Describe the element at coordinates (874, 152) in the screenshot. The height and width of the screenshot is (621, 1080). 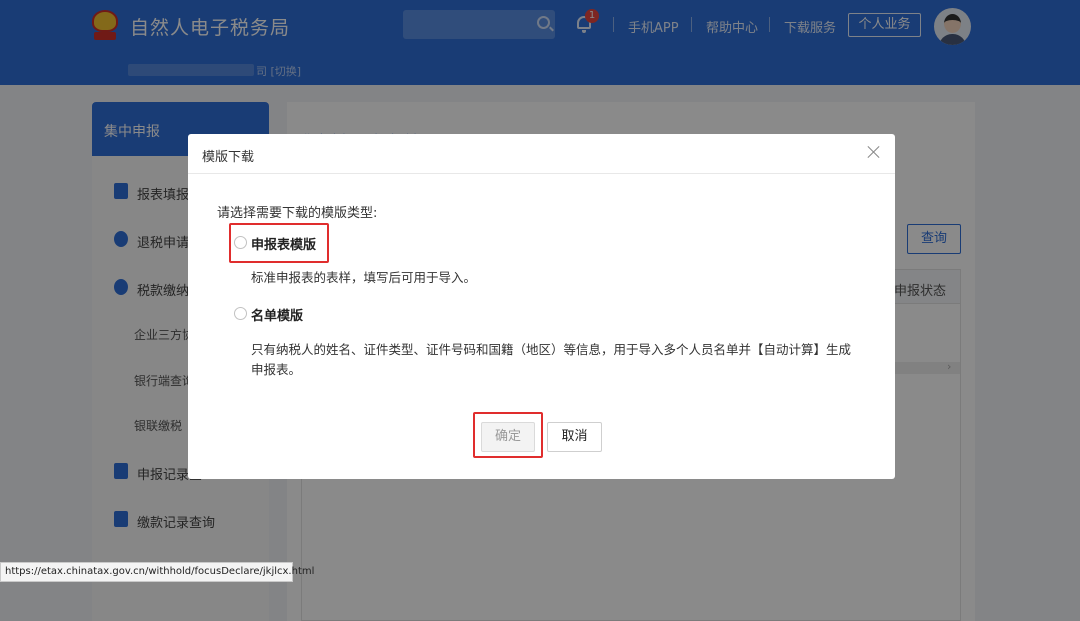
I see `close-icon` at that location.